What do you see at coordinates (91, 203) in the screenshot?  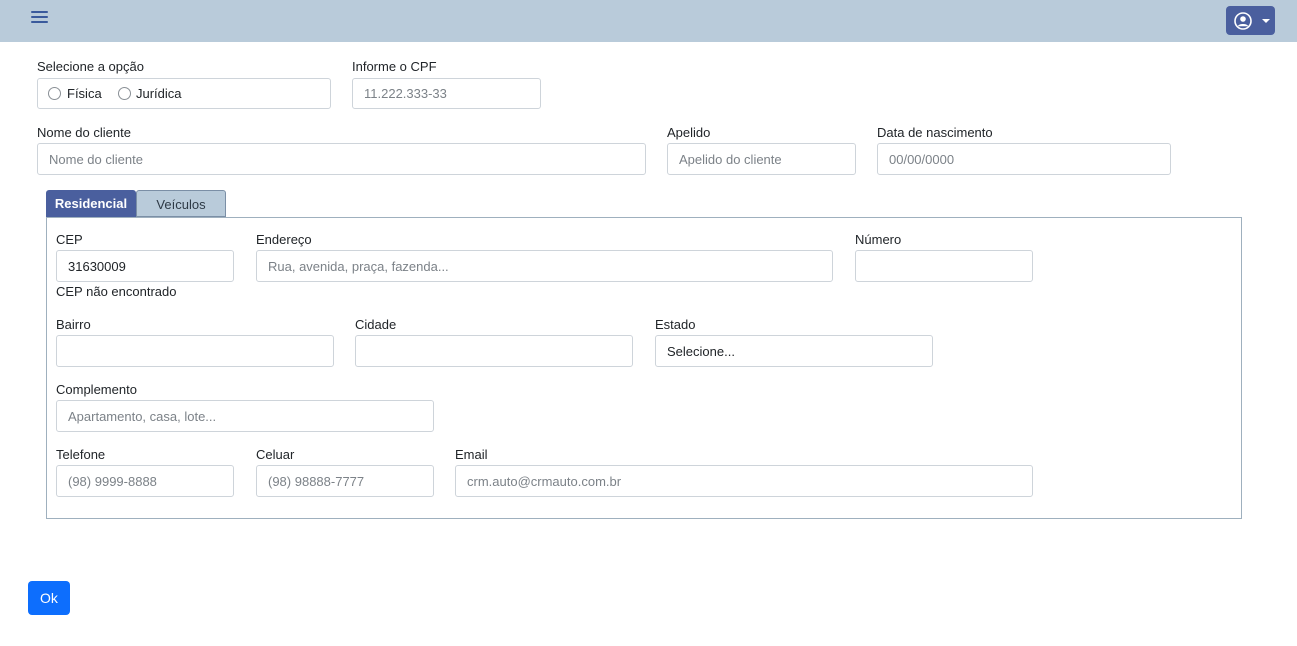 I see `tab-residencial: Residencial` at bounding box center [91, 203].